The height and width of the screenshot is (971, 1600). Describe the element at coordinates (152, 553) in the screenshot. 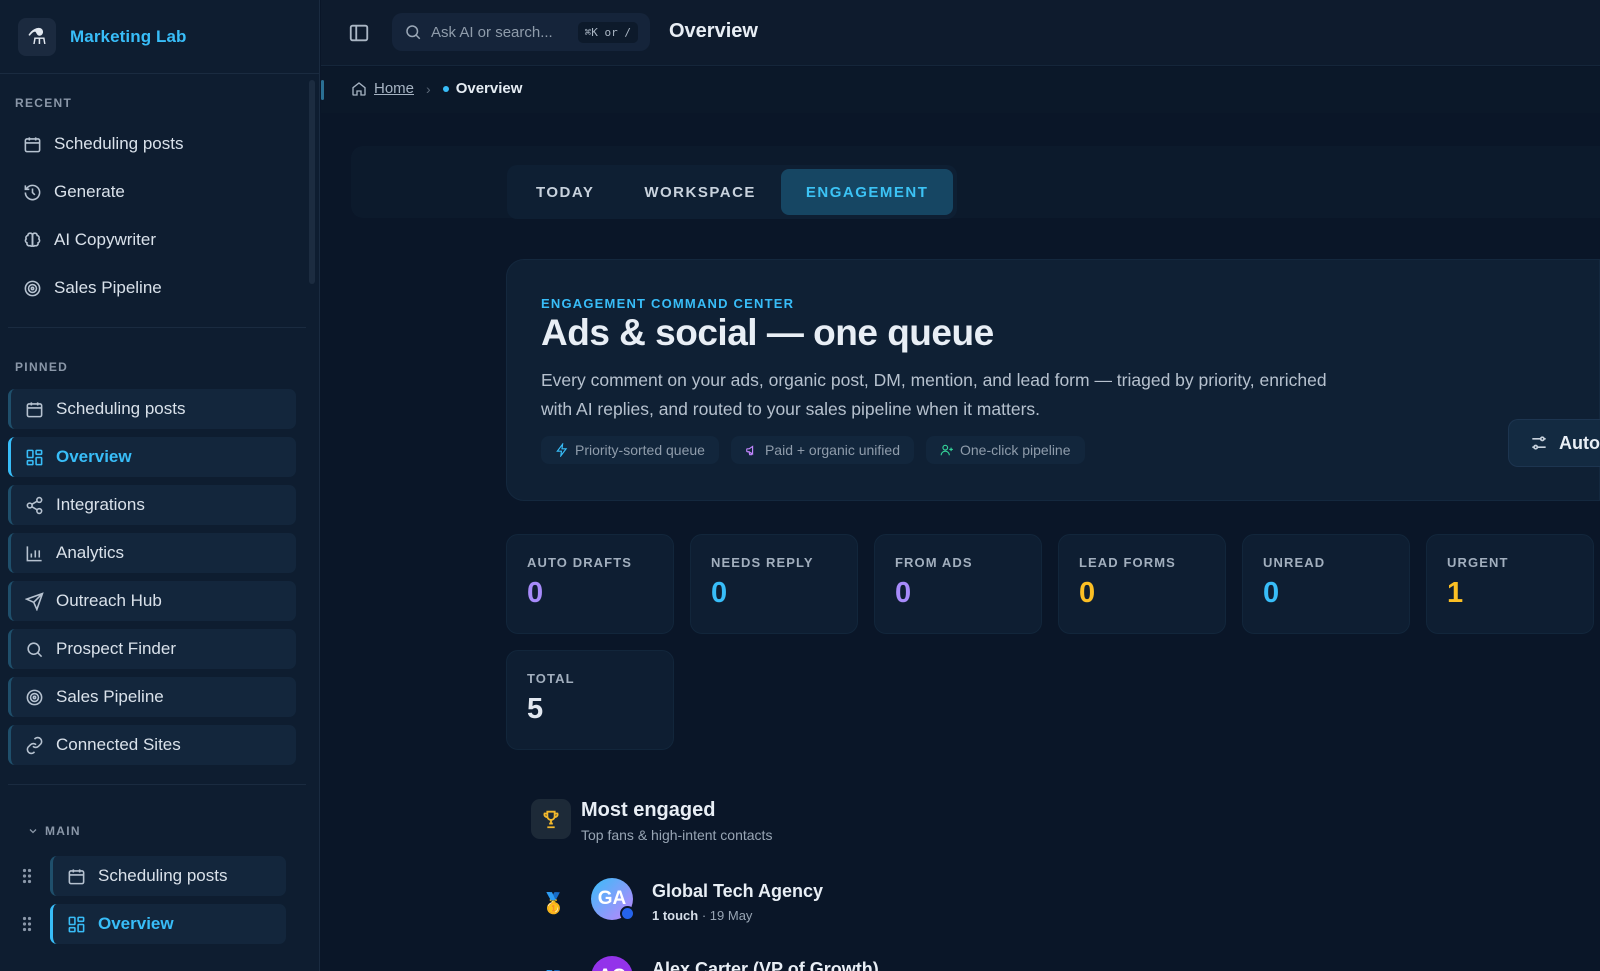

I see `pinned-item-analytics: Analytics` at that location.